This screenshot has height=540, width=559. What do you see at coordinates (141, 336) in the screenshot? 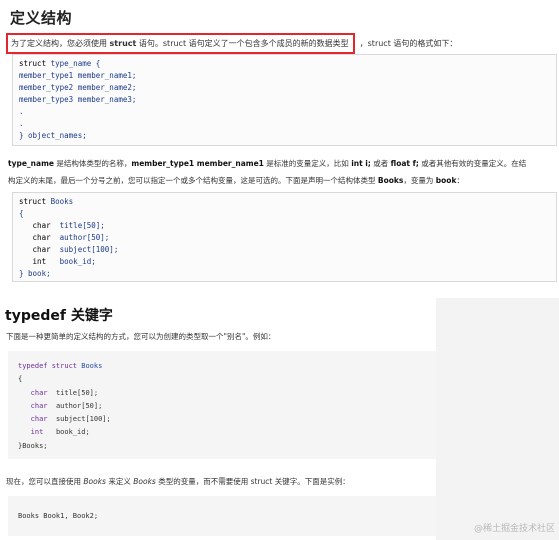
I see `typedef-intro-paragraph: 下面是一种更简单的定义结构的方式，您可以为创建的类型取一个"别名"。例如：` at bounding box center [141, 336].